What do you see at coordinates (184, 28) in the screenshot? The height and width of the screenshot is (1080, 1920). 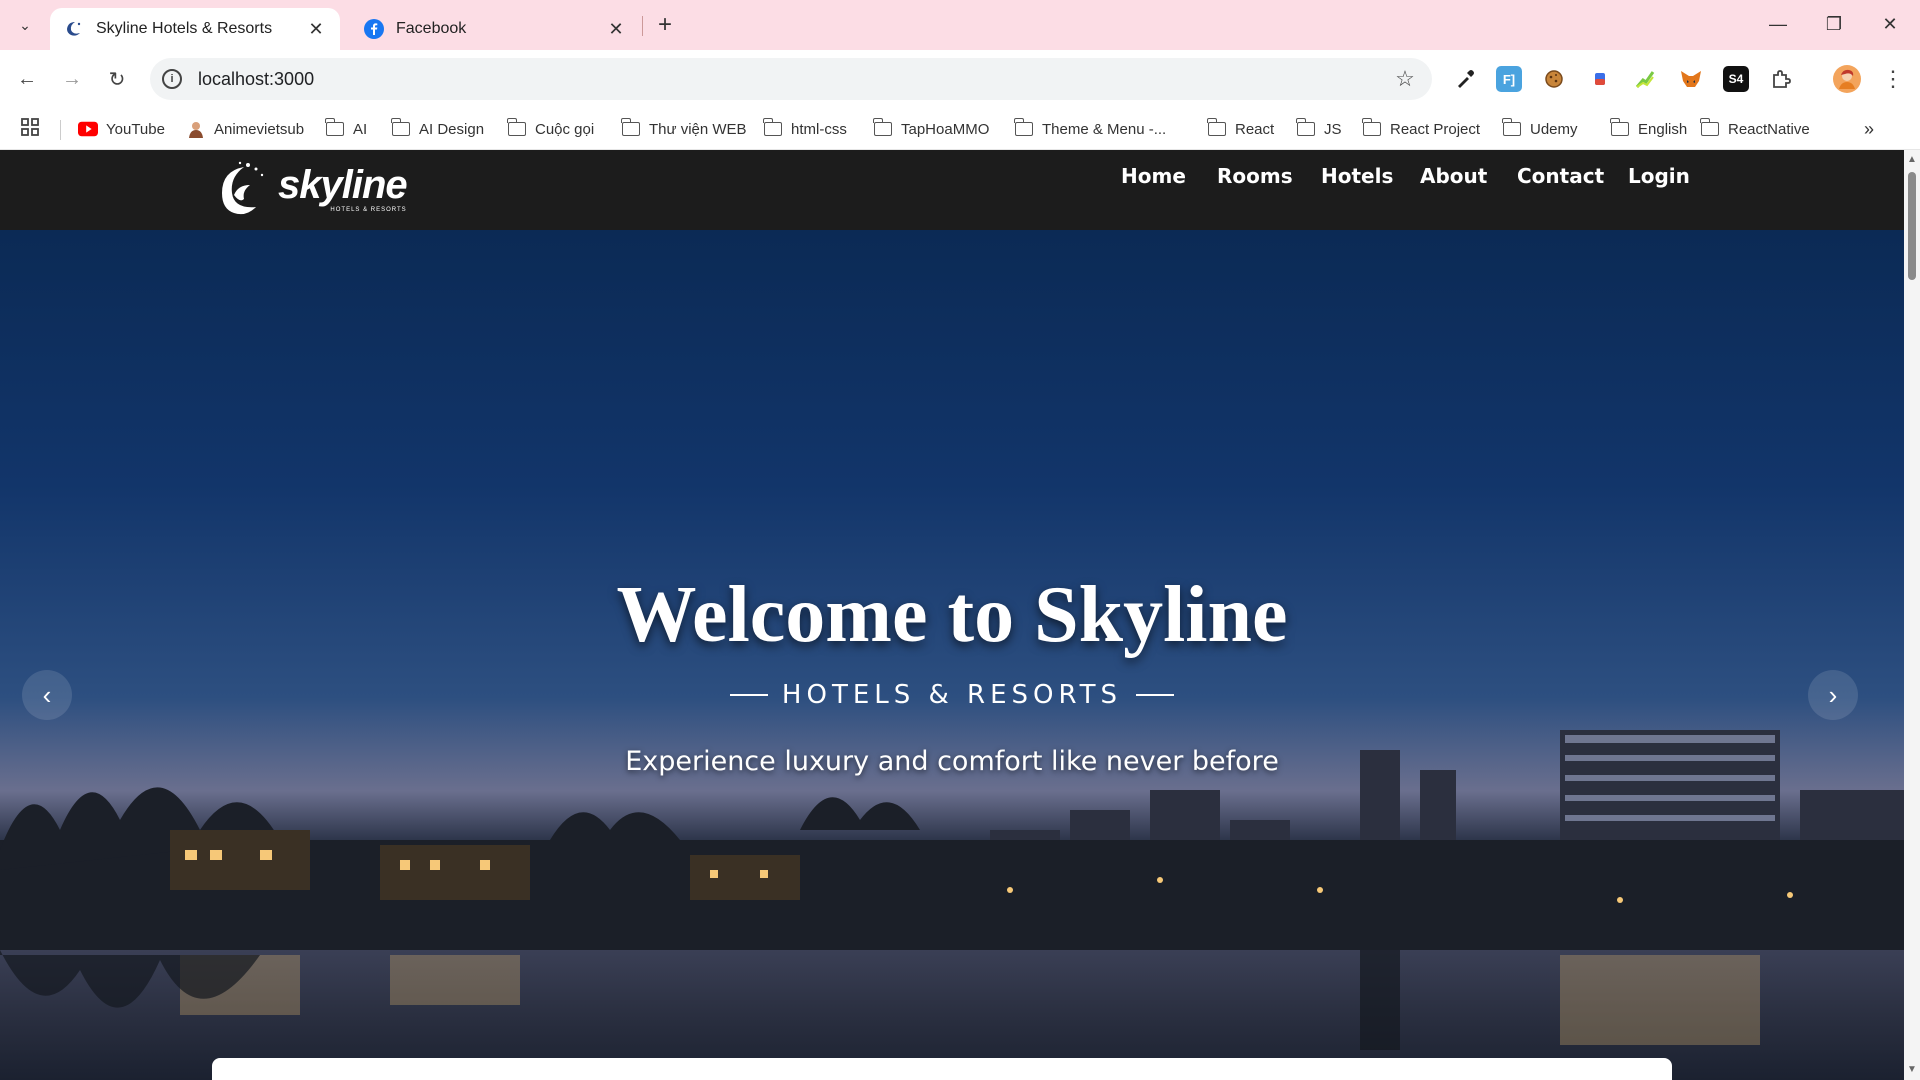 I see `tab-title: Skyline Hotels & Resorts` at bounding box center [184, 28].